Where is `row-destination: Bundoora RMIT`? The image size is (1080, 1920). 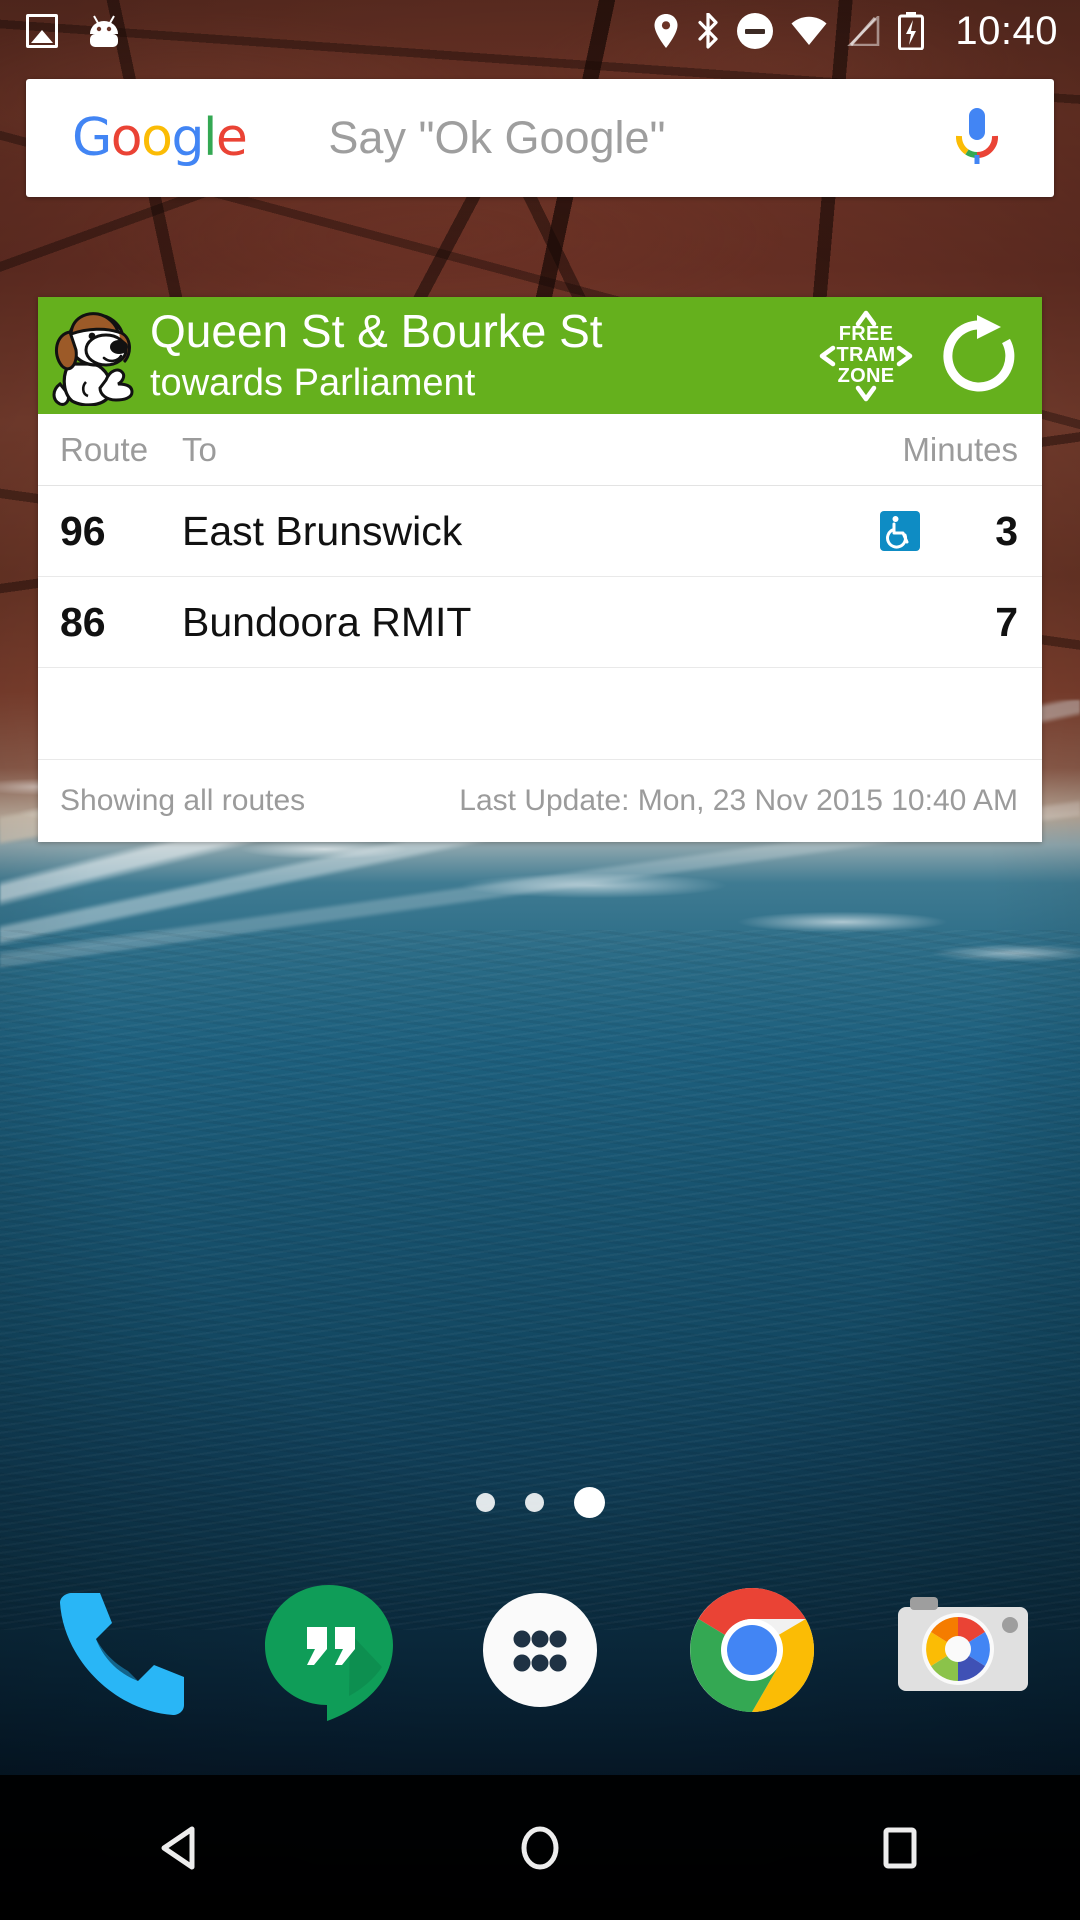
row-destination: Bundoora RMIT is located at coordinates (327, 621).